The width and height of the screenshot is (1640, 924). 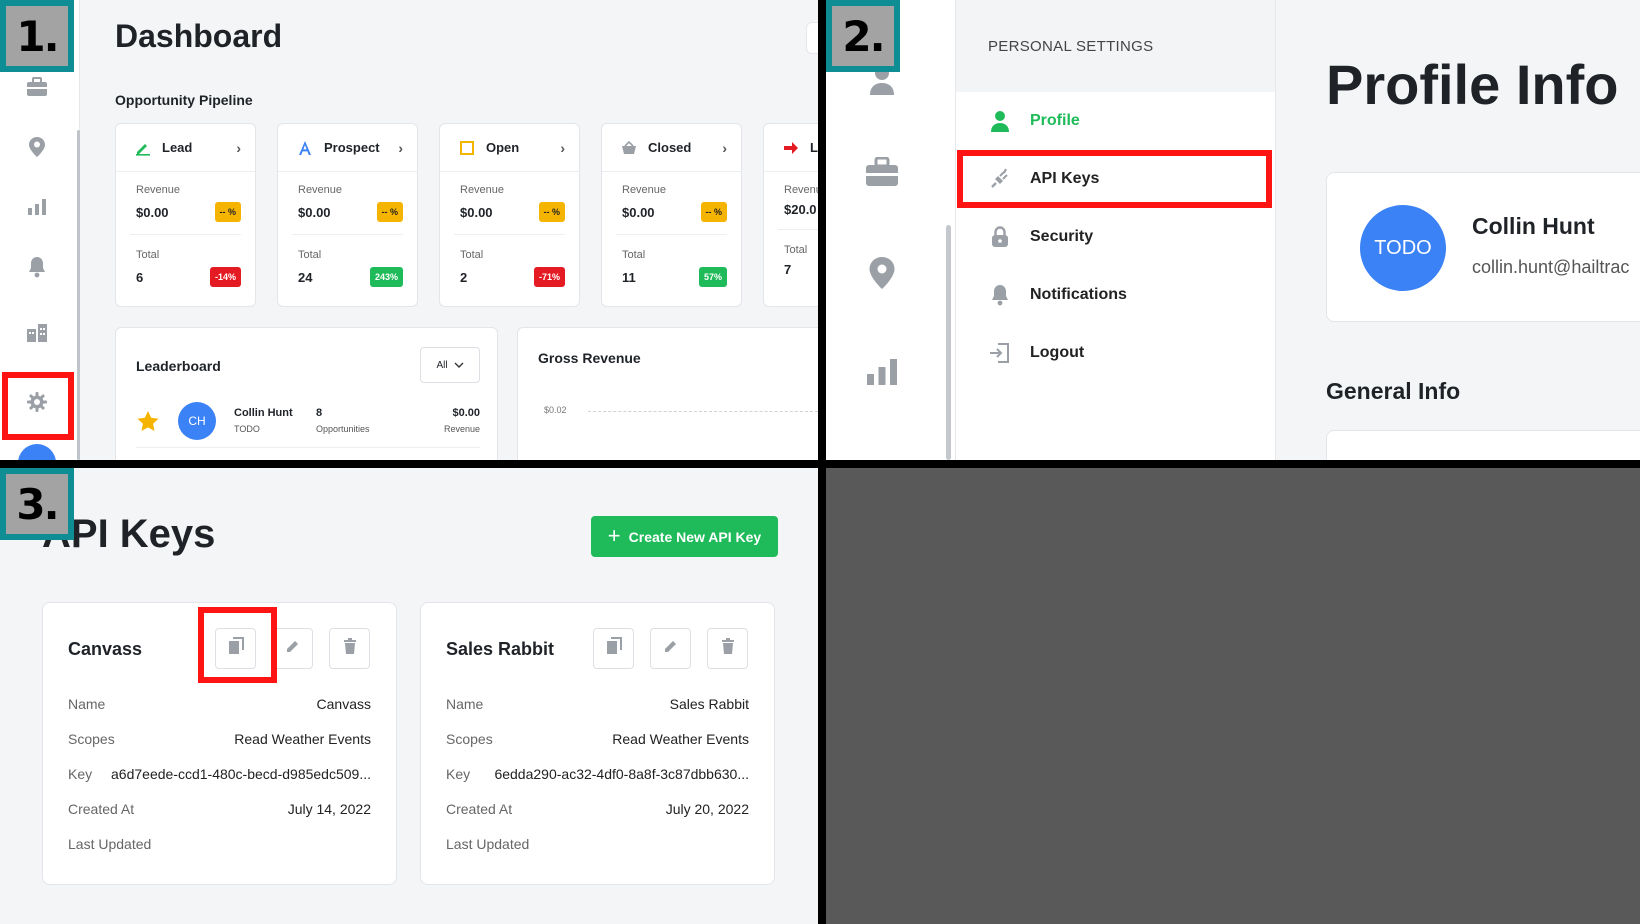 What do you see at coordinates (814, 147) in the screenshot?
I see `stage-name: L` at bounding box center [814, 147].